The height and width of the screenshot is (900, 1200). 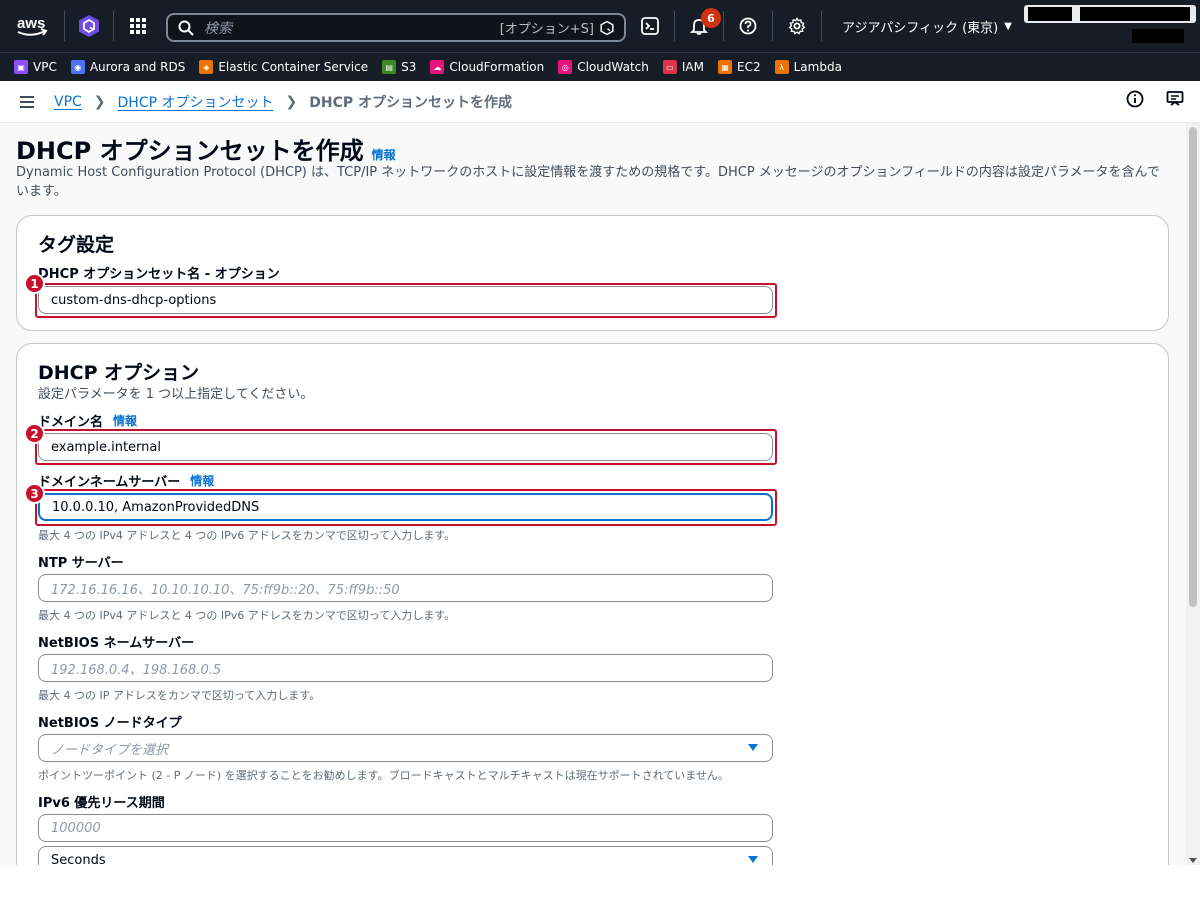 I want to click on step-marker-3: 3, so click(x=34, y=493).